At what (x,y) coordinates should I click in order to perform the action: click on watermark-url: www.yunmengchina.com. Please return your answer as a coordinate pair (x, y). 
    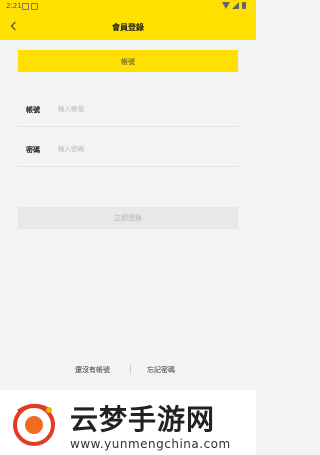
    Looking at the image, I should click on (150, 444).